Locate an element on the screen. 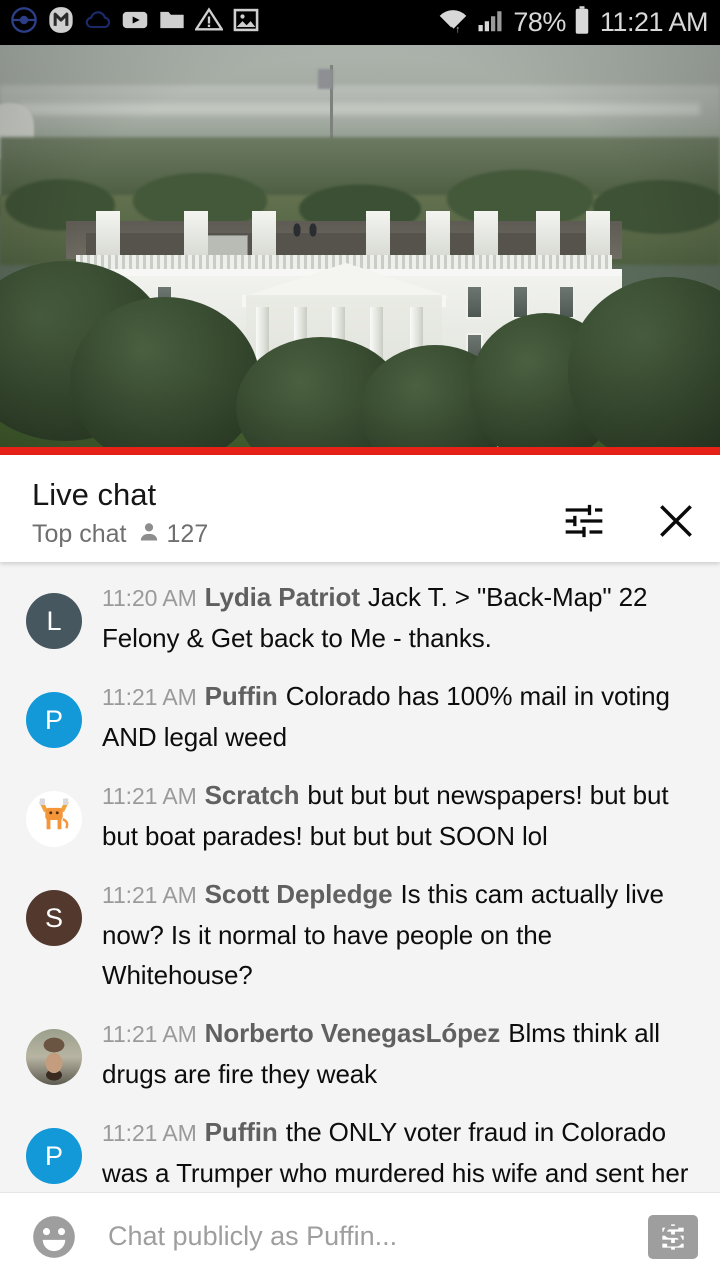  chat-input is located at coordinates (365, 1236).